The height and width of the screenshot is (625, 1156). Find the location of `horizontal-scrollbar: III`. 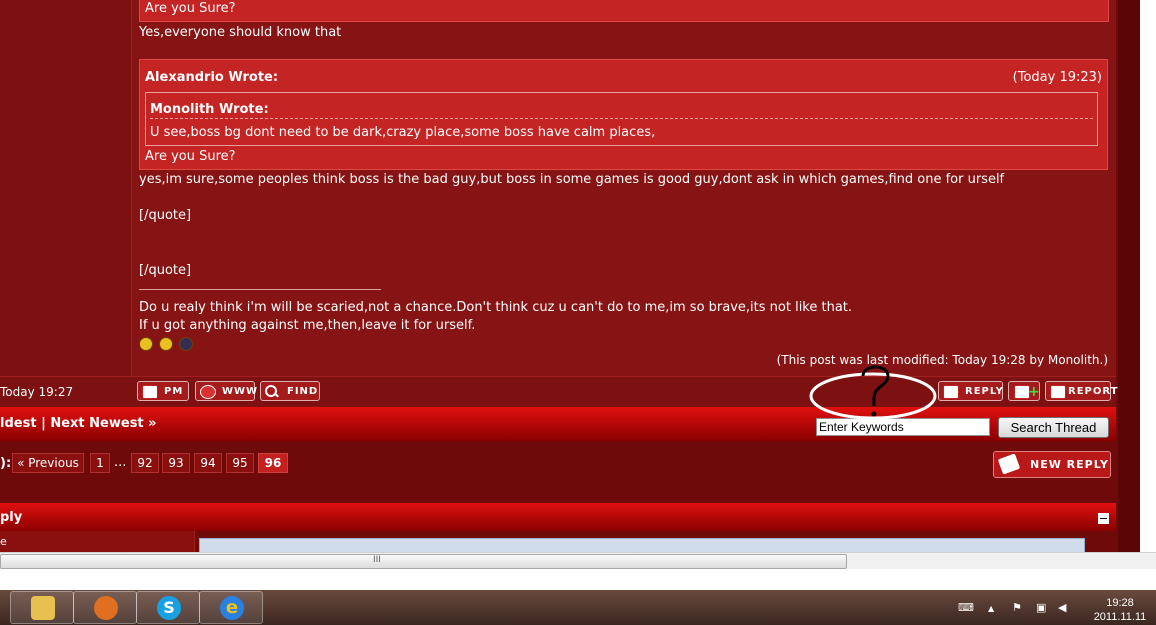

horizontal-scrollbar: III is located at coordinates (578, 560).